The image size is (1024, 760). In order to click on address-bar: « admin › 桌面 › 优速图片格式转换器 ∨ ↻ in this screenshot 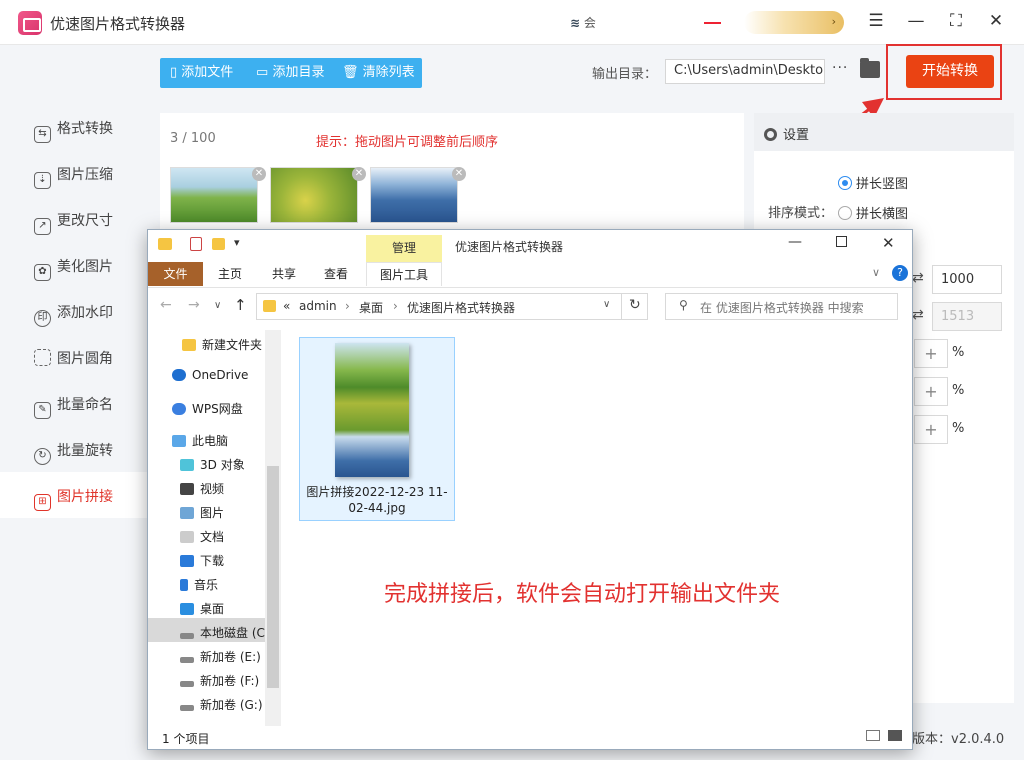, I will do `click(452, 306)`.